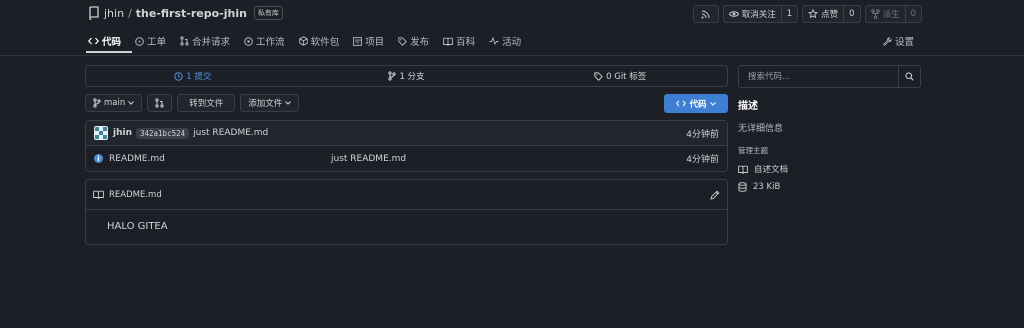  Describe the element at coordinates (230, 133) in the screenshot. I see `commit-message: just README.md` at that location.